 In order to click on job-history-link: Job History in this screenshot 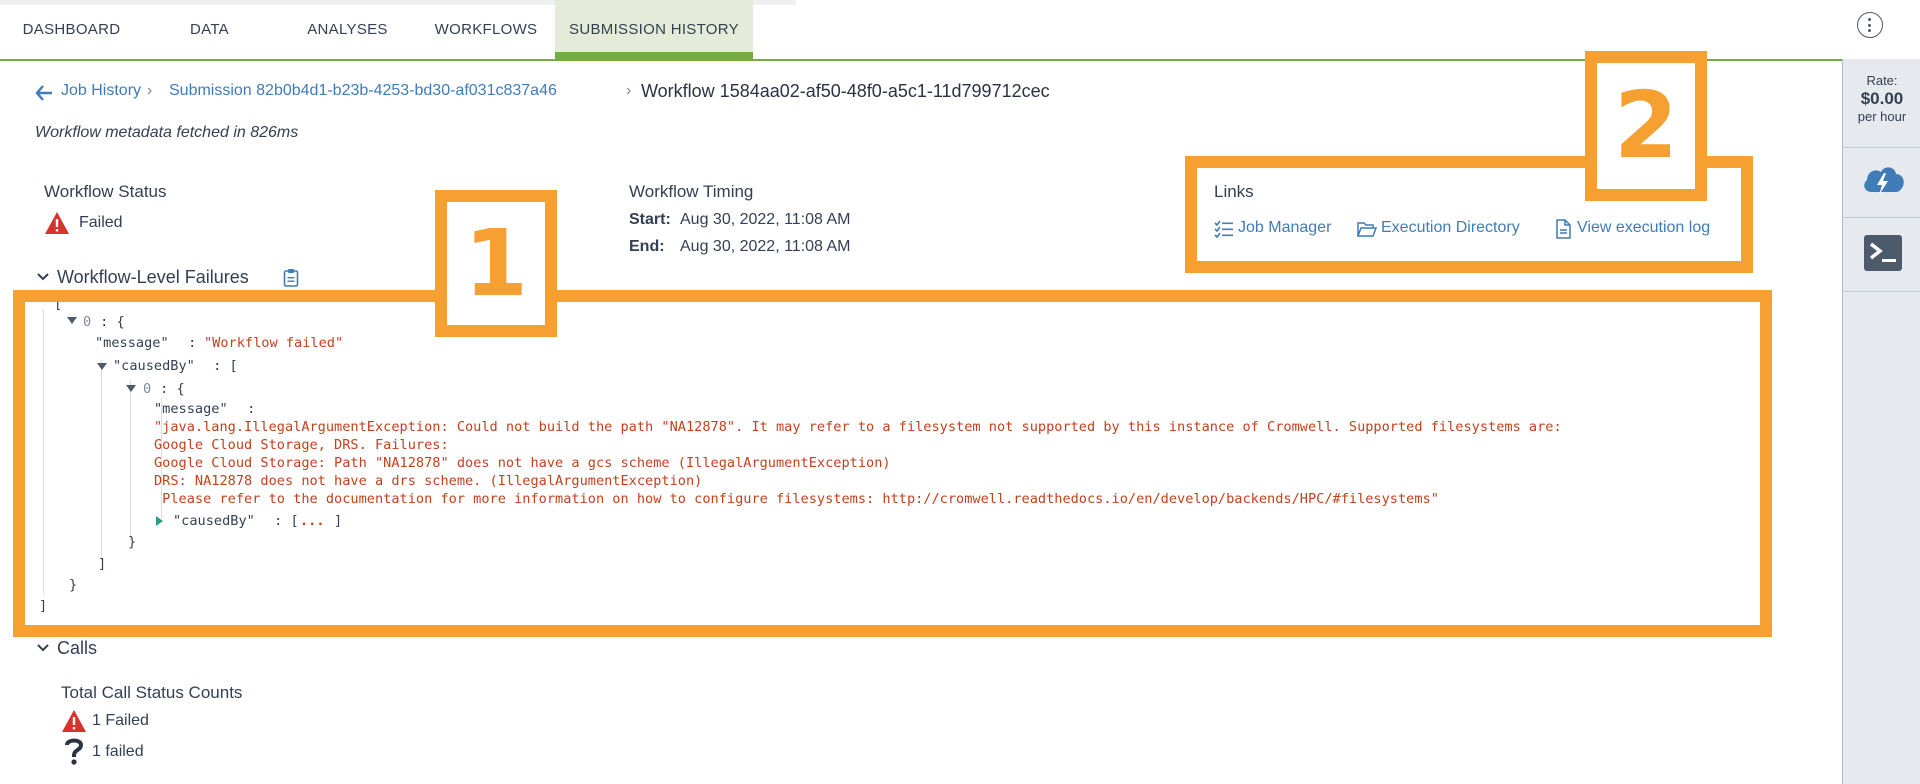, I will do `click(101, 90)`.